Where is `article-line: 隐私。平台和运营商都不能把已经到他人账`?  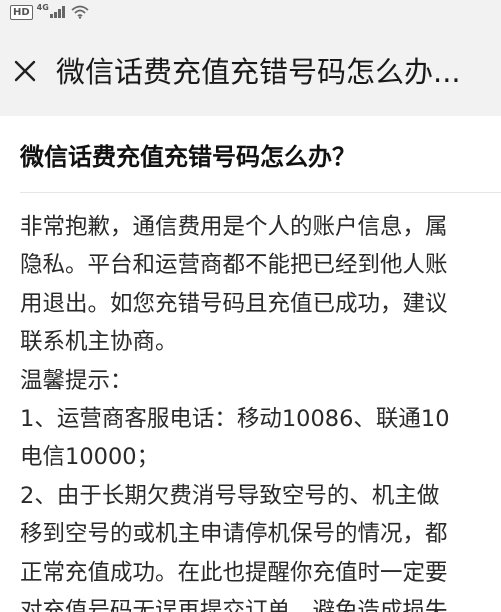 article-line: 隐私。平台和运营商都不能把已经到他人账 is located at coordinates (234, 265).